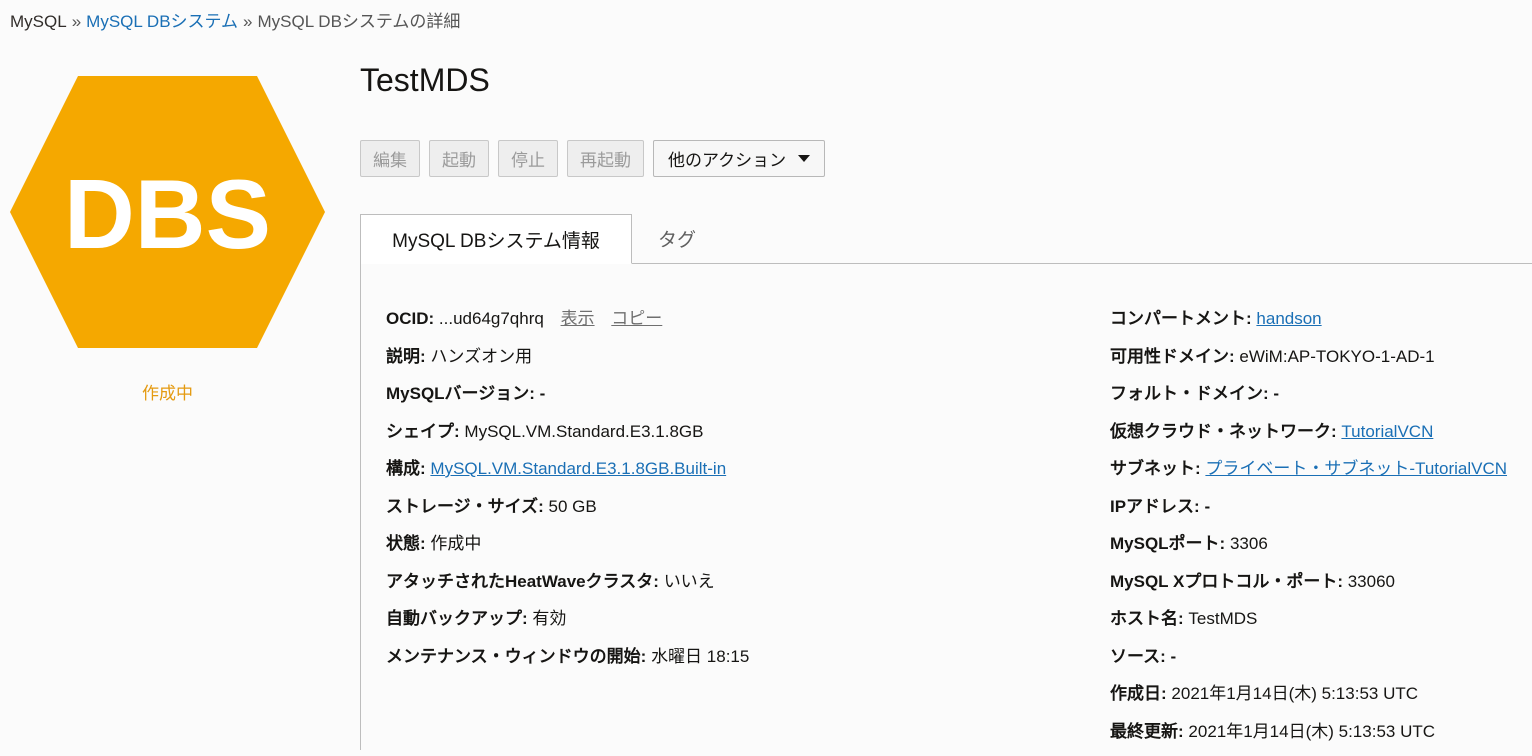  Describe the element at coordinates (1371, 581) in the screenshot. I see `detail-value: 33060` at that location.